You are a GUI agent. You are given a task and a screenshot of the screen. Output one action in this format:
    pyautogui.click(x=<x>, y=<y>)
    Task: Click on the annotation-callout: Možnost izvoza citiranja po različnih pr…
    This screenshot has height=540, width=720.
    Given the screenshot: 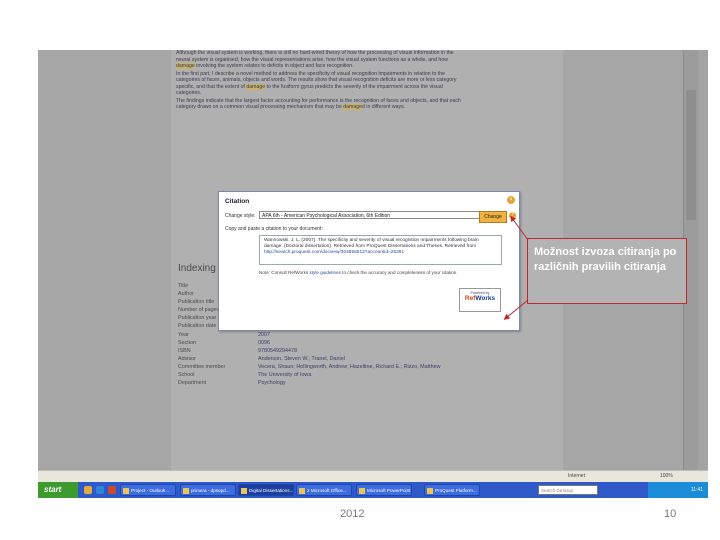 What is the action you would take?
    pyautogui.click(x=607, y=271)
    